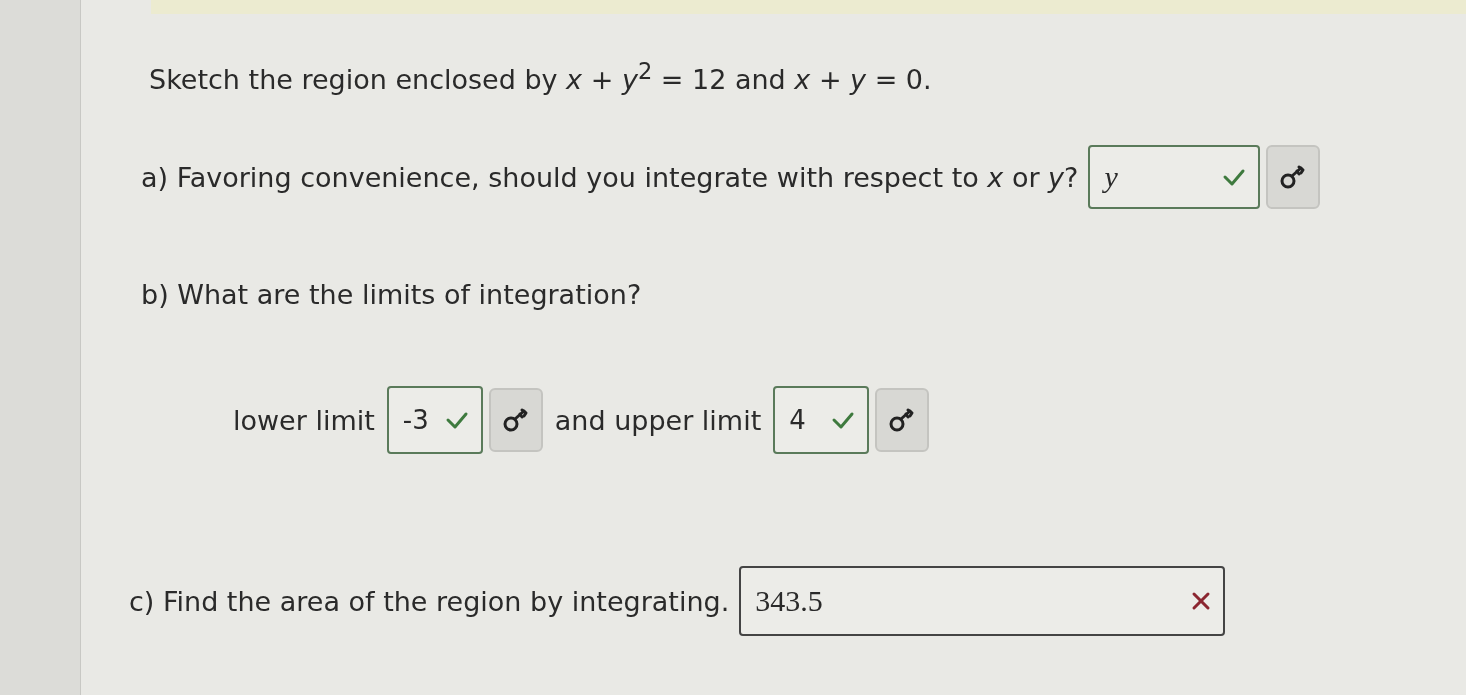 This screenshot has width=1466, height=695. I want to click on question-text: a) Favoring convenience, should you integrate with respect to x or y?, so click(610, 177).